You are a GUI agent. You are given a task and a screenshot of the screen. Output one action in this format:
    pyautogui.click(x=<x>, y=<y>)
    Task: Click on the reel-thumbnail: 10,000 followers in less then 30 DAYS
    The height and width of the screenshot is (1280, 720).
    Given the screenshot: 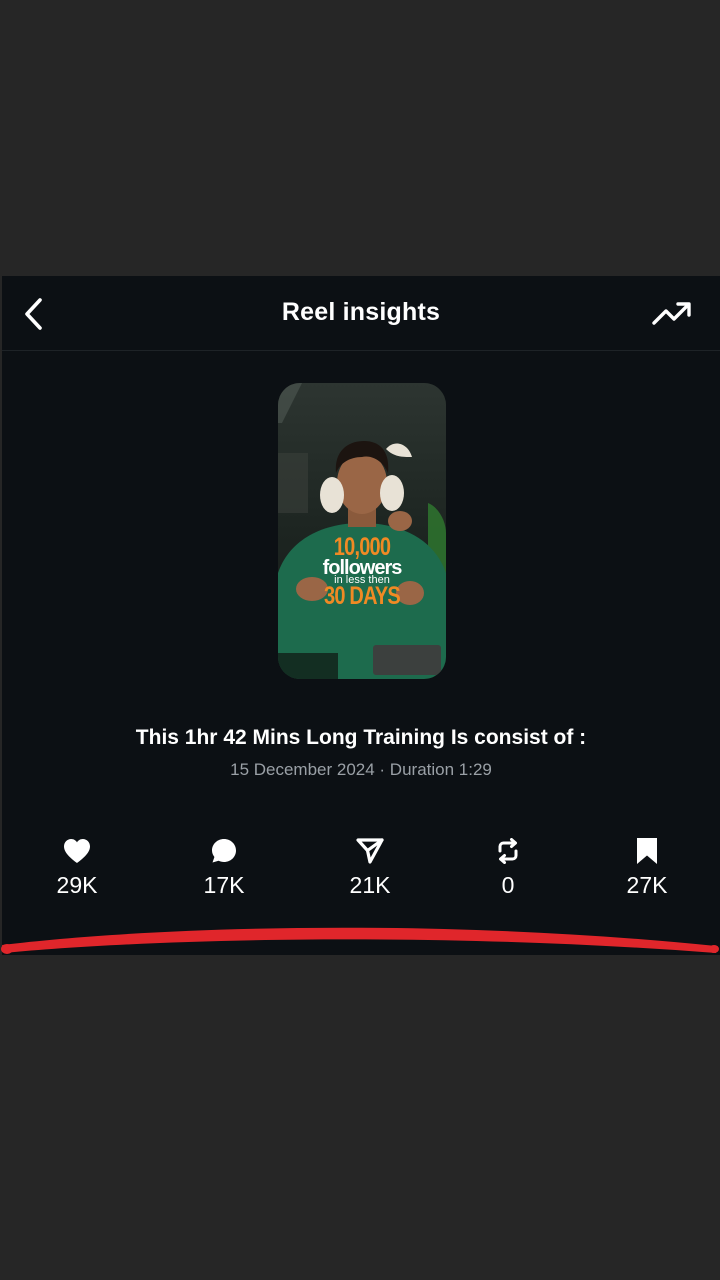 What is the action you would take?
    pyautogui.click(x=362, y=531)
    